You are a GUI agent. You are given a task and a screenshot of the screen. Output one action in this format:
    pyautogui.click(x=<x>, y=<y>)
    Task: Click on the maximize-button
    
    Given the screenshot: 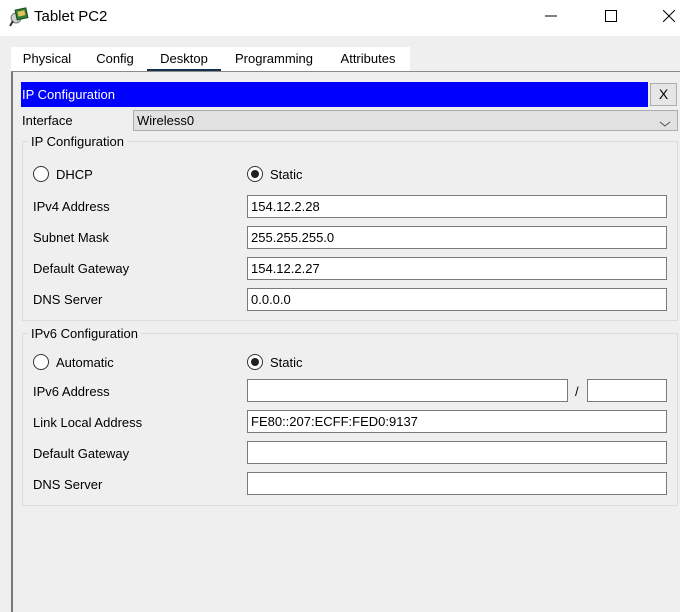 What is the action you would take?
    pyautogui.click(x=611, y=17)
    